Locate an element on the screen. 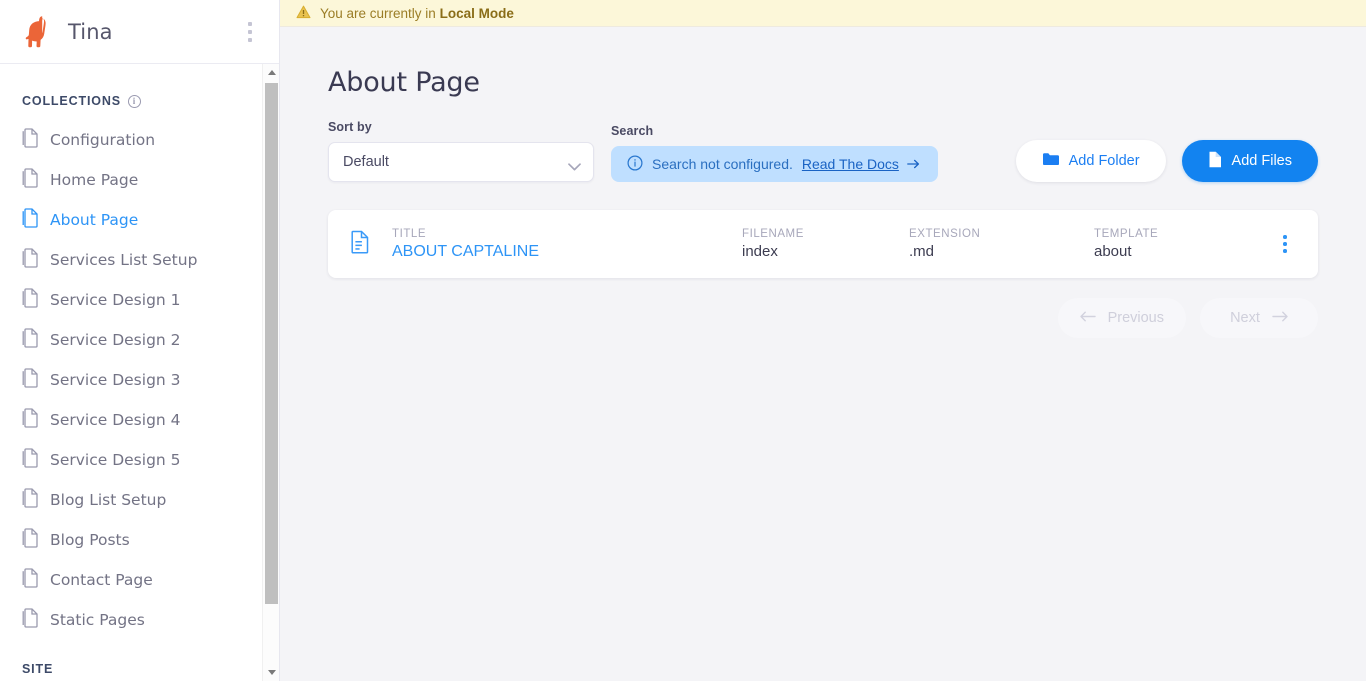 This screenshot has width=1366, height=681. warning-triangle-icon is located at coordinates (303, 13).